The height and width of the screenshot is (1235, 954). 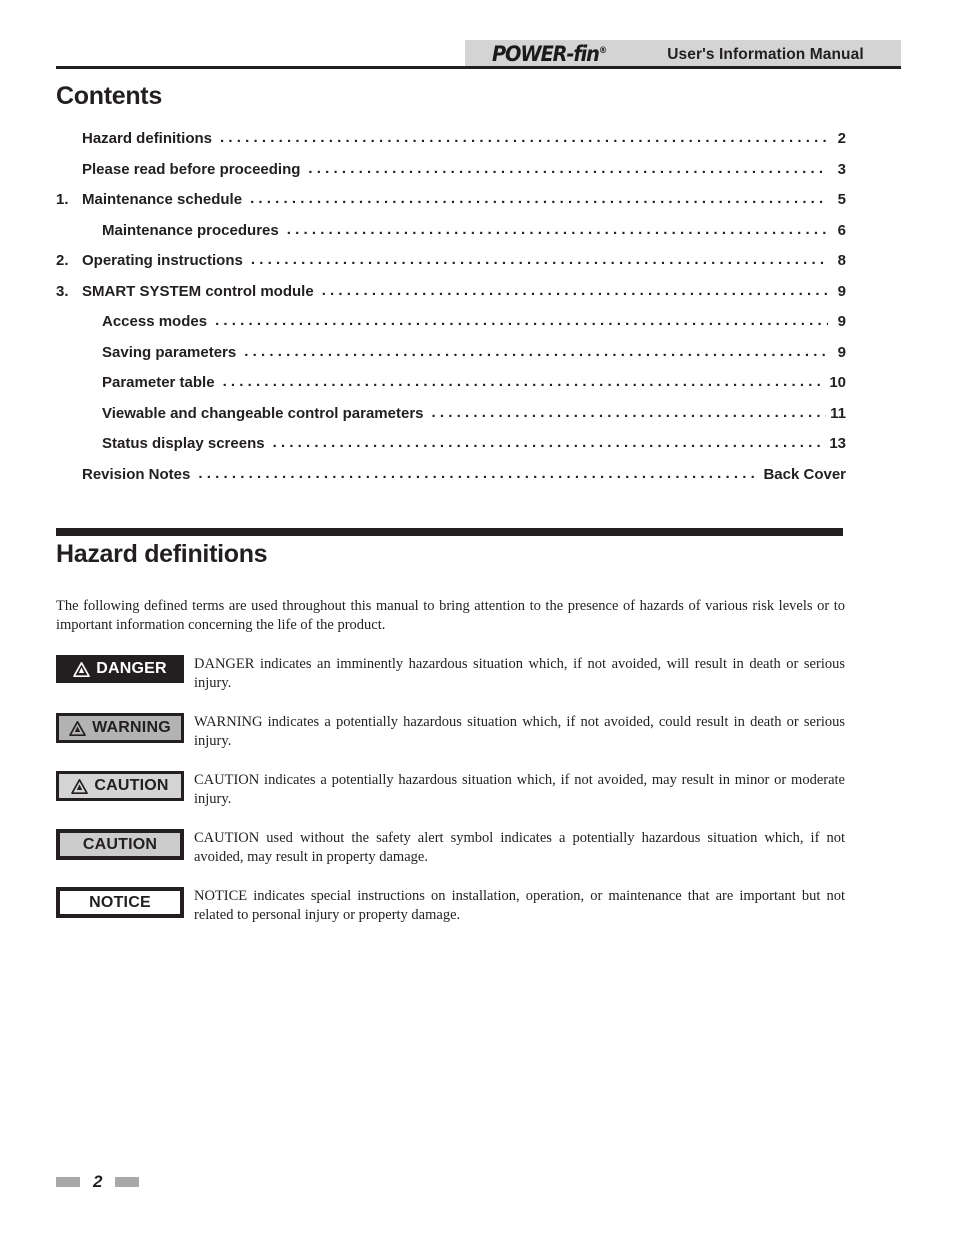 I want to click on hazard-badge-danger: DANGER, so click(x=120, y=669).